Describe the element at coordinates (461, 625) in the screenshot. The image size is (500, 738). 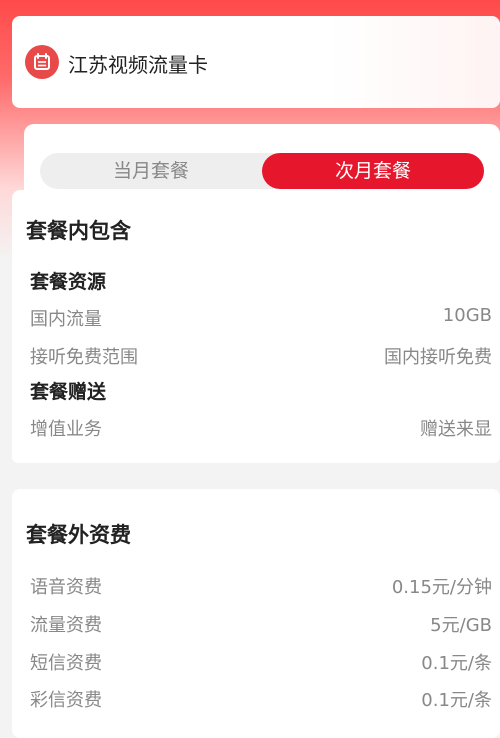
I see `row-value: 5元/GB` at that location.